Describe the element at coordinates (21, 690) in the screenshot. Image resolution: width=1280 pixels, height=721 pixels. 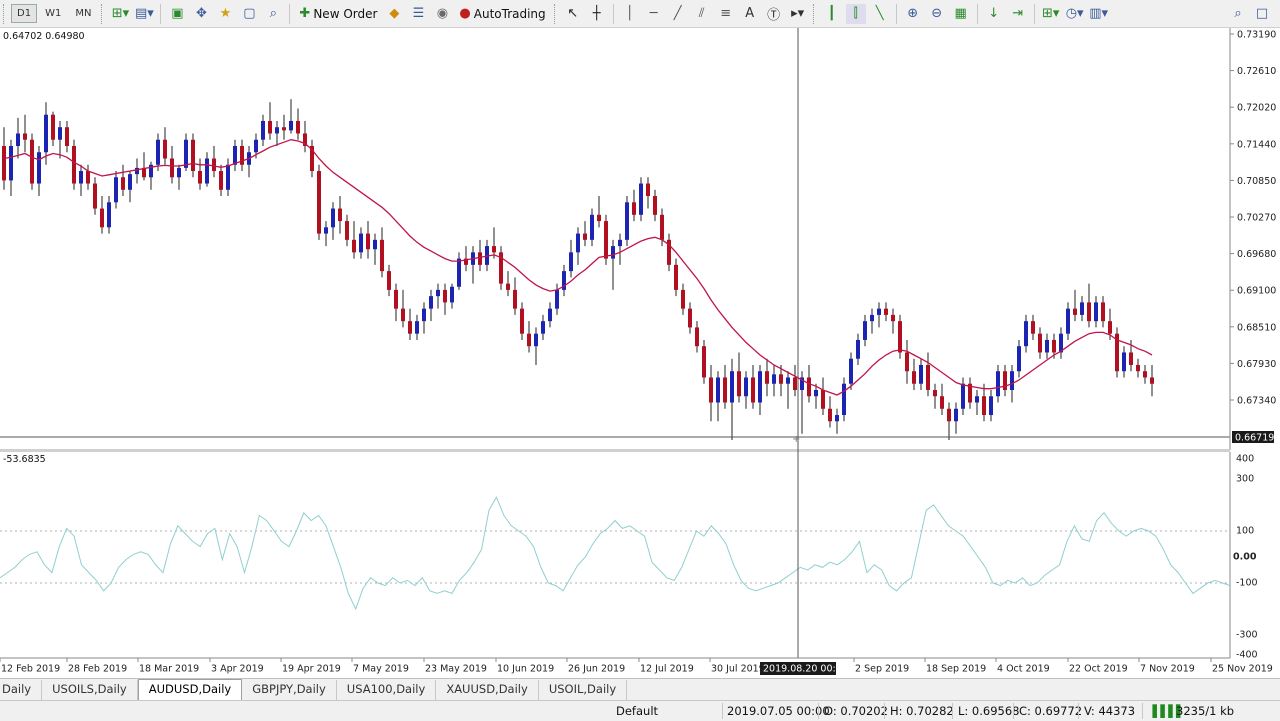
I see `tab-daily: Daily` at that location.